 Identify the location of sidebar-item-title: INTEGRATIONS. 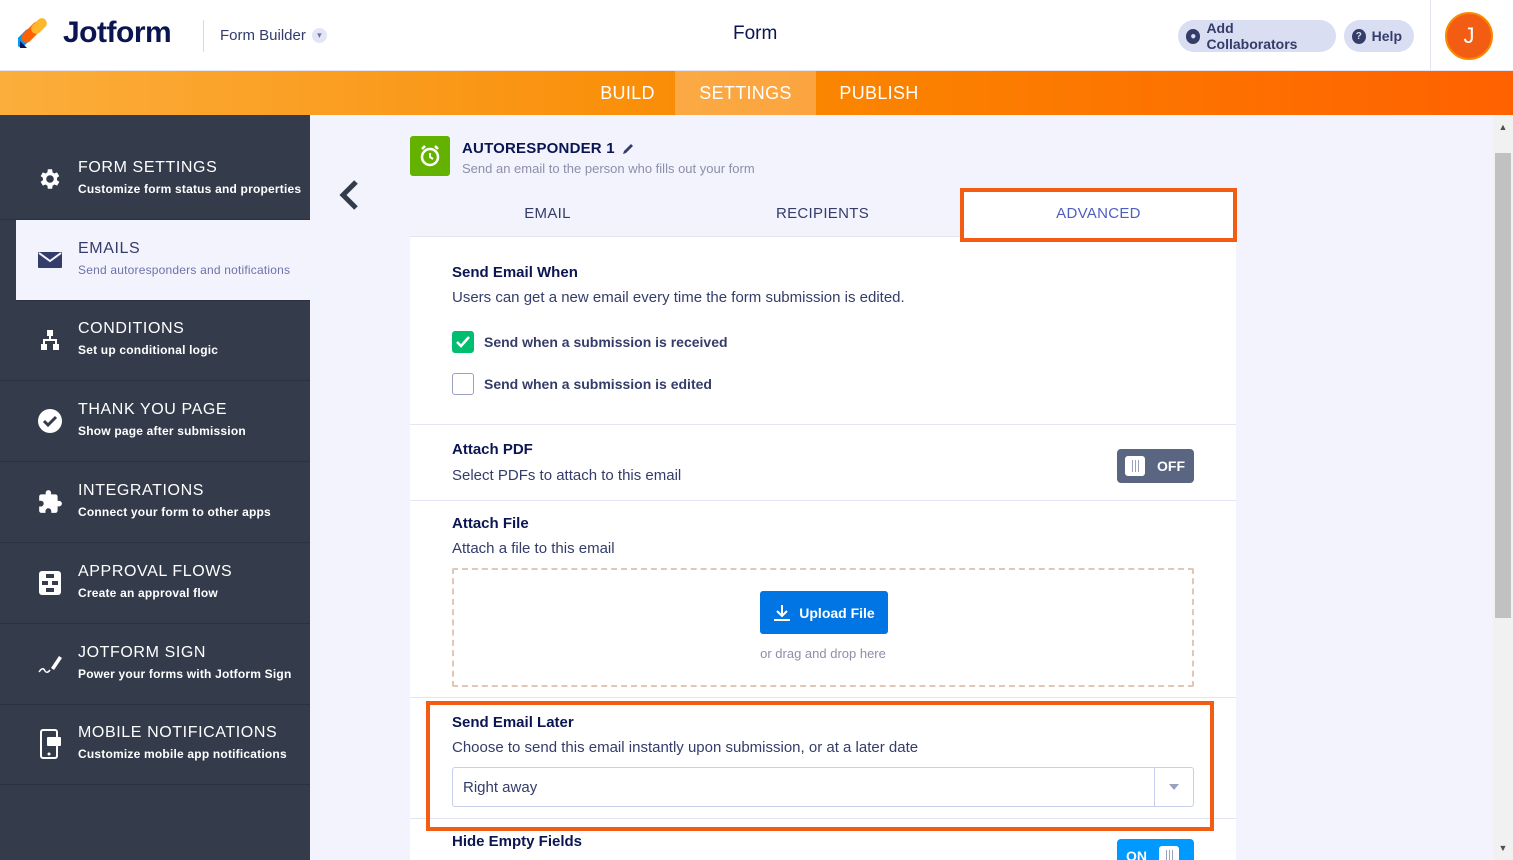
(141, 490).